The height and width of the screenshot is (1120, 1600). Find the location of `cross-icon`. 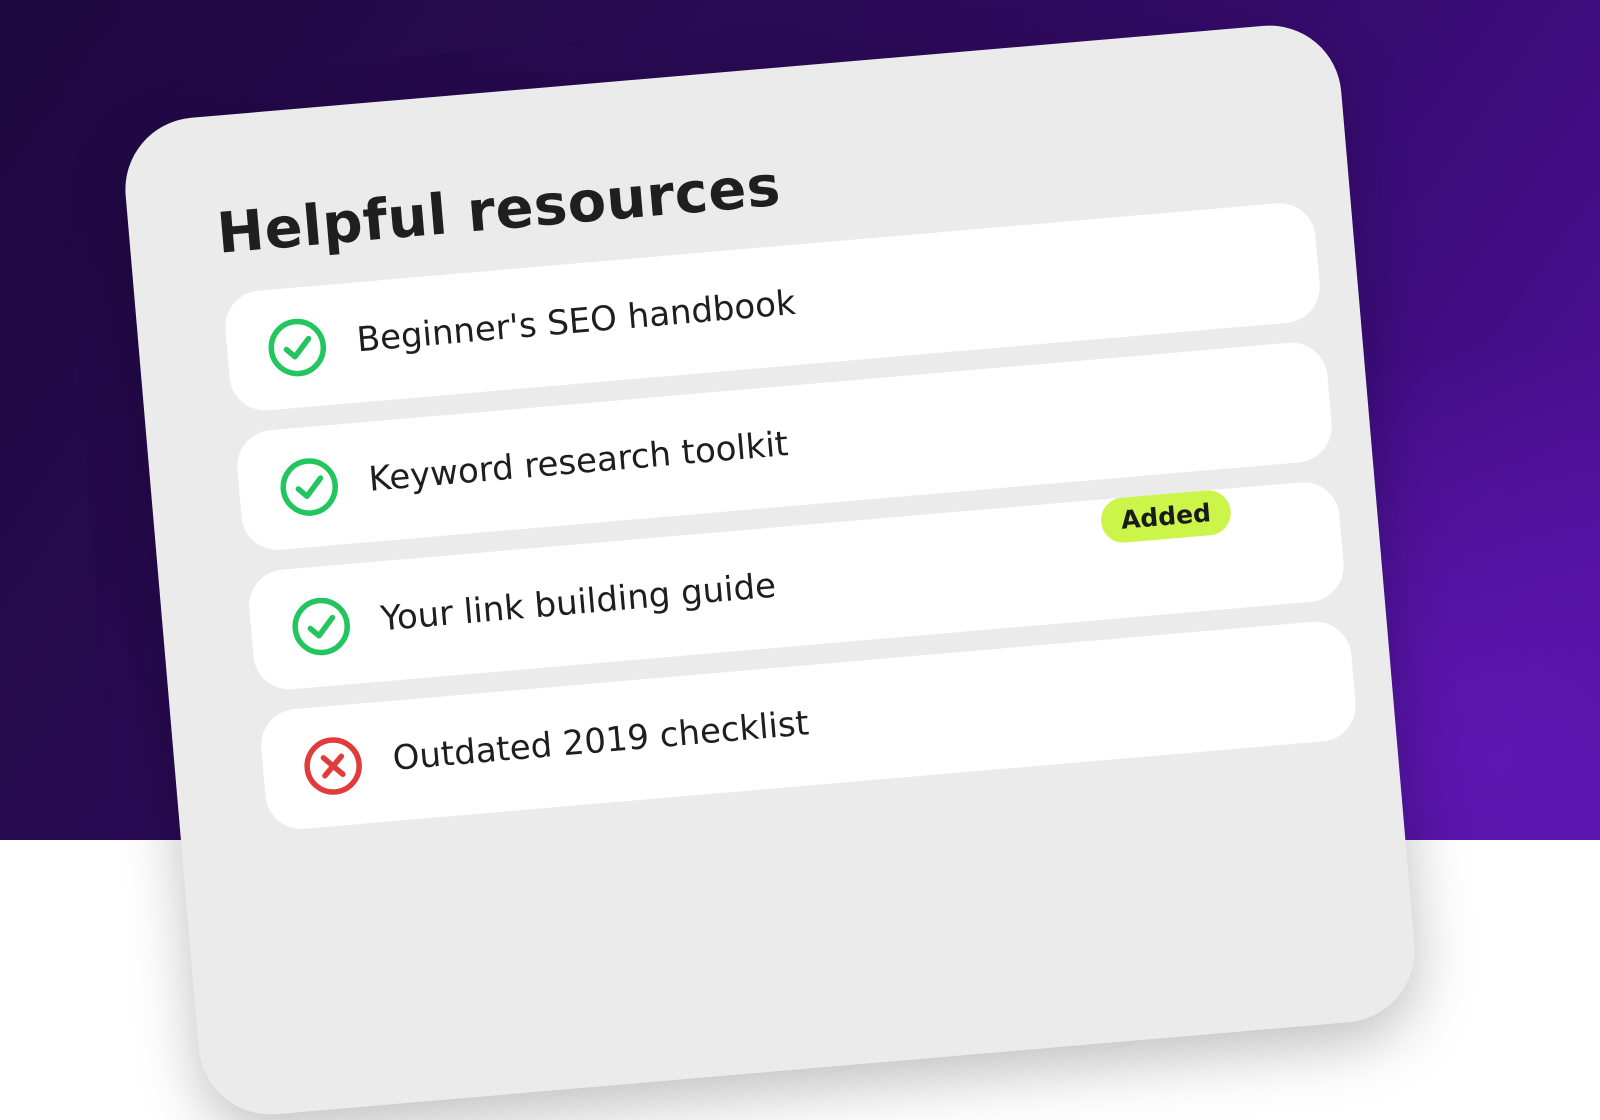

cross-icon is located at coordinates (333, 766).